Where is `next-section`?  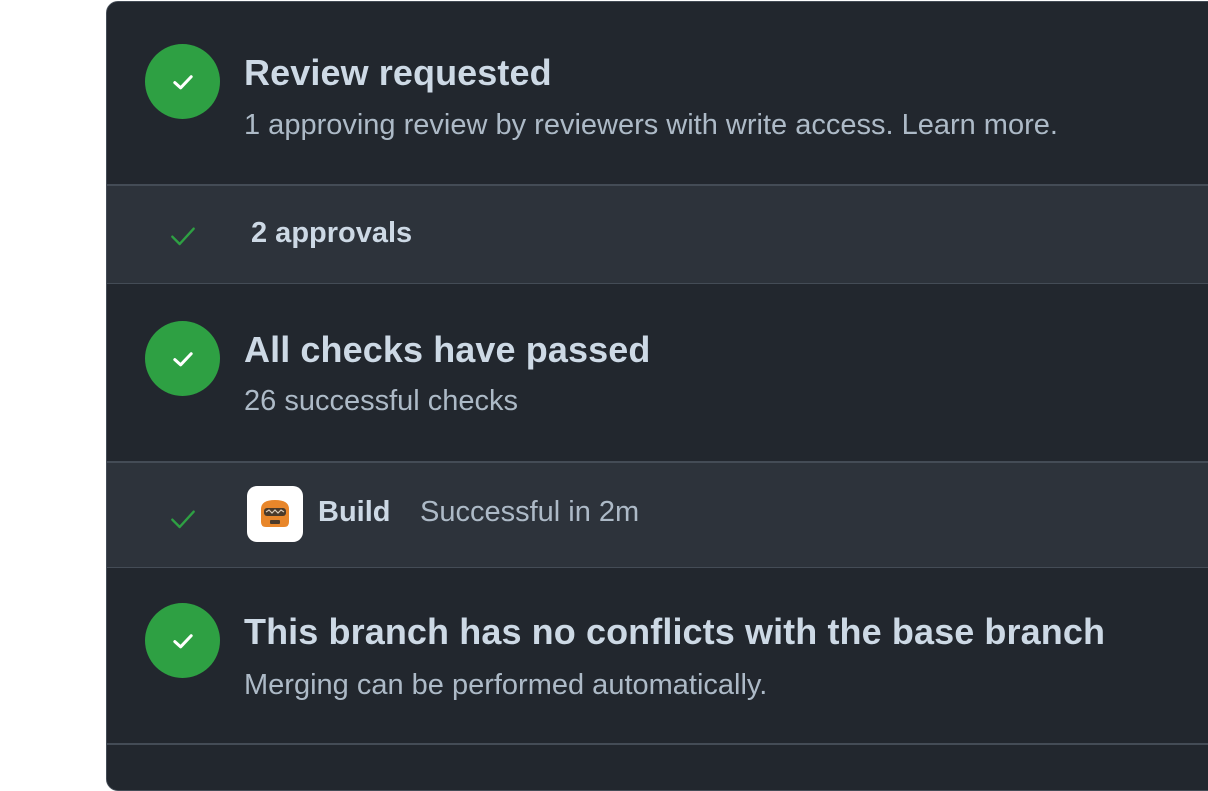
next-section is located at coordinates (657, 768).